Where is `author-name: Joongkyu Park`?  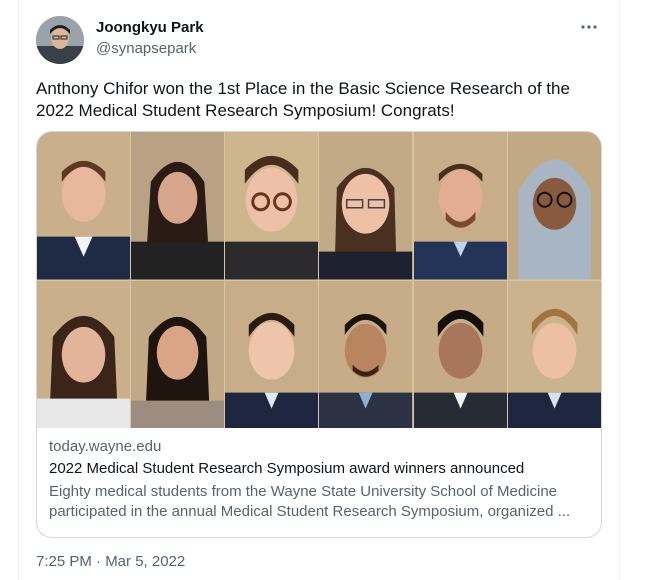 author-name: Joongkyu Park is located at coordinates (150, 27).